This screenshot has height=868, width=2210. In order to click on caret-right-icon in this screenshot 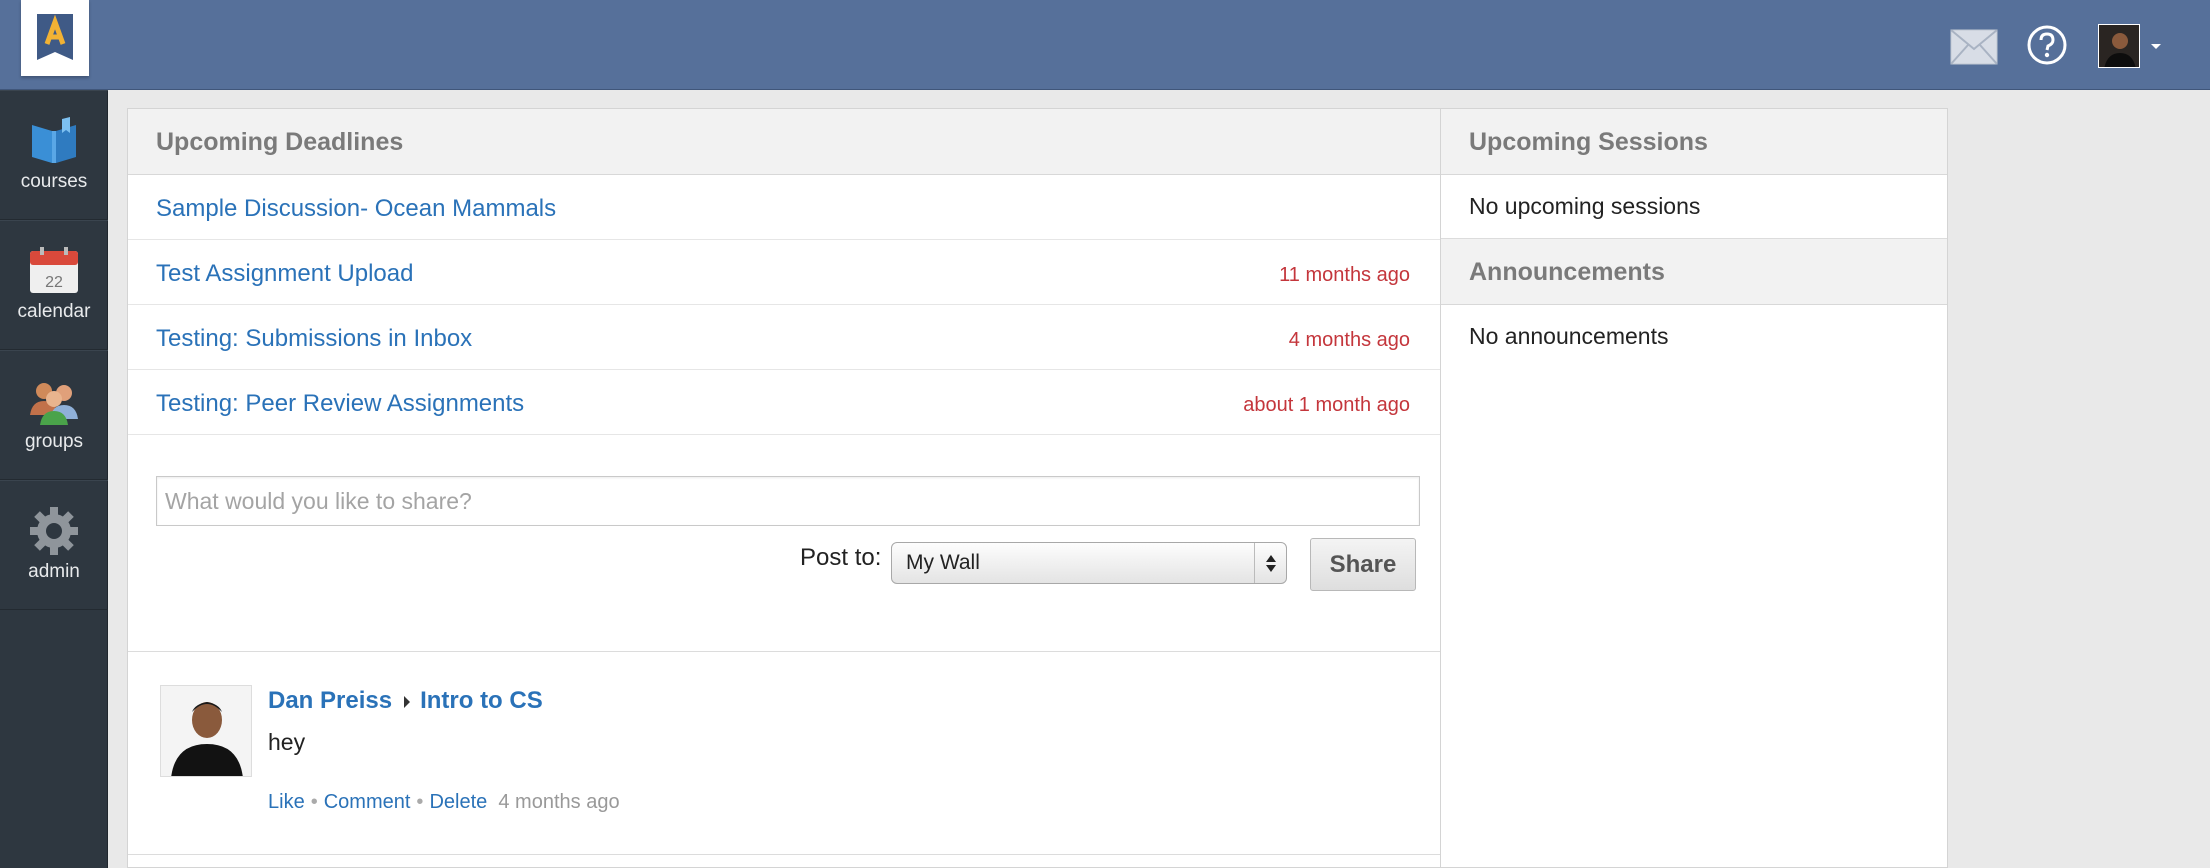, I will do `click(407, 701)`.